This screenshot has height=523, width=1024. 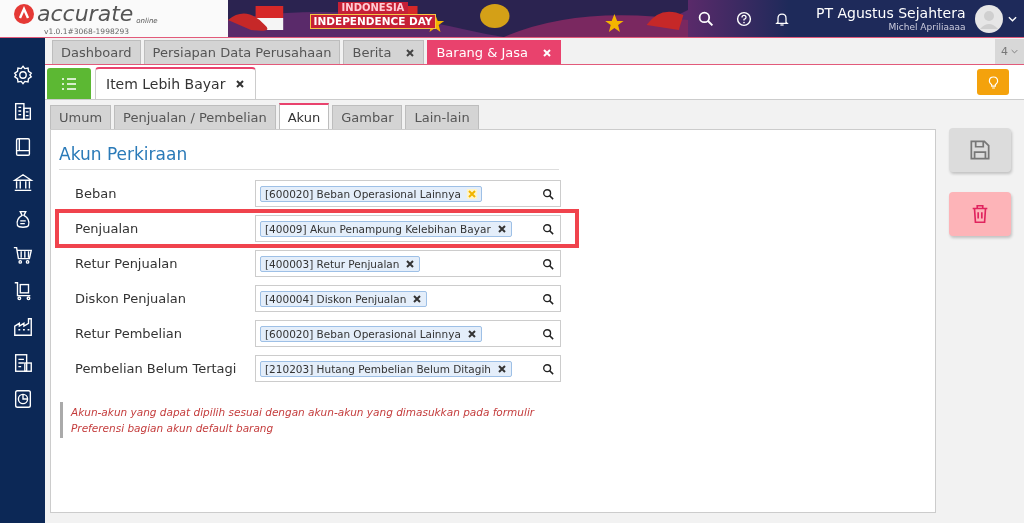 I want to click on tab: Lain-lain, so click(x=442, y=117).